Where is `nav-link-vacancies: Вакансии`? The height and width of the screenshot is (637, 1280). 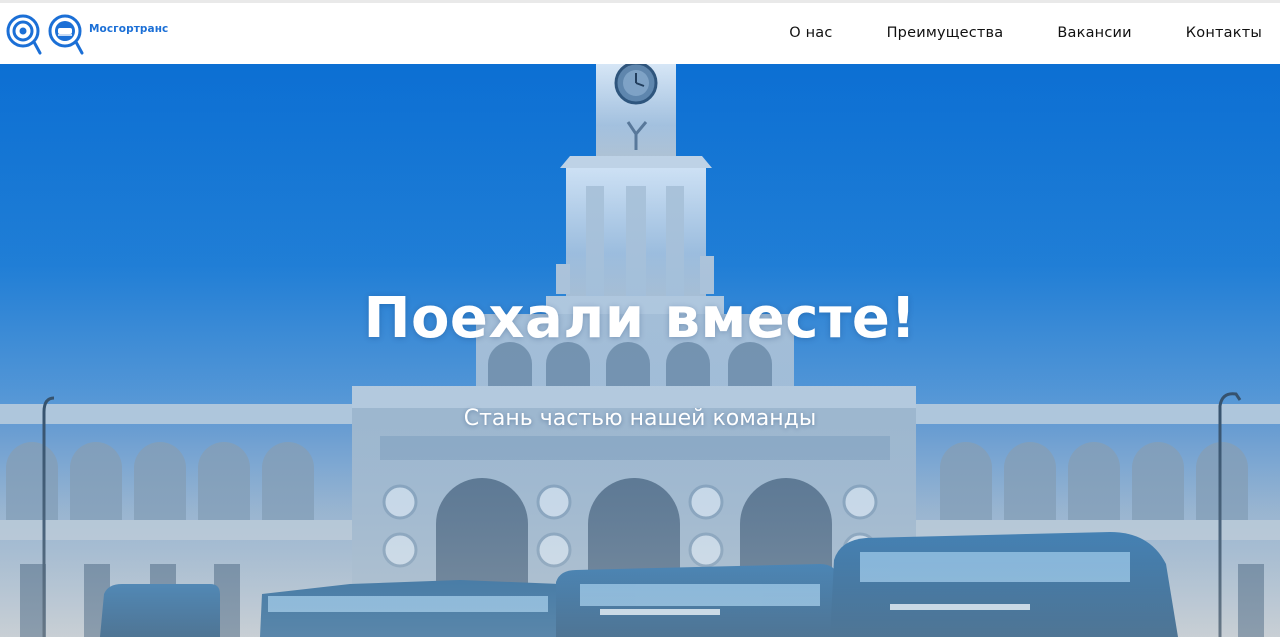 nav-link-vacancies: Вакансии is located at coordinates (1094, 33).